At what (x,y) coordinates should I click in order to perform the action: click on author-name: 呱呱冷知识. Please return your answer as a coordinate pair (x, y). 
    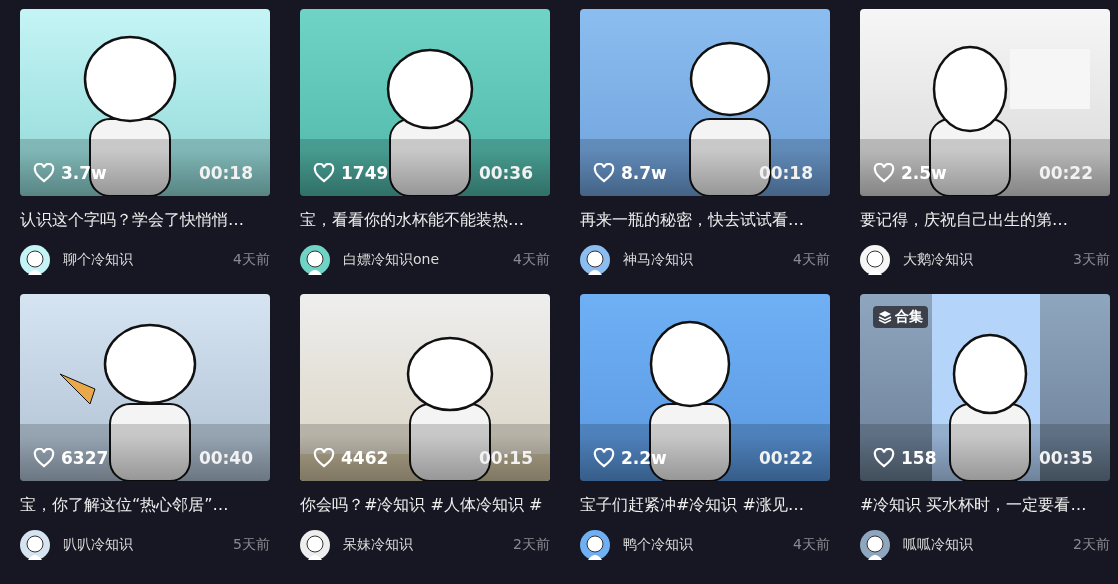
    Looking at the image, I should click on (988, 545).